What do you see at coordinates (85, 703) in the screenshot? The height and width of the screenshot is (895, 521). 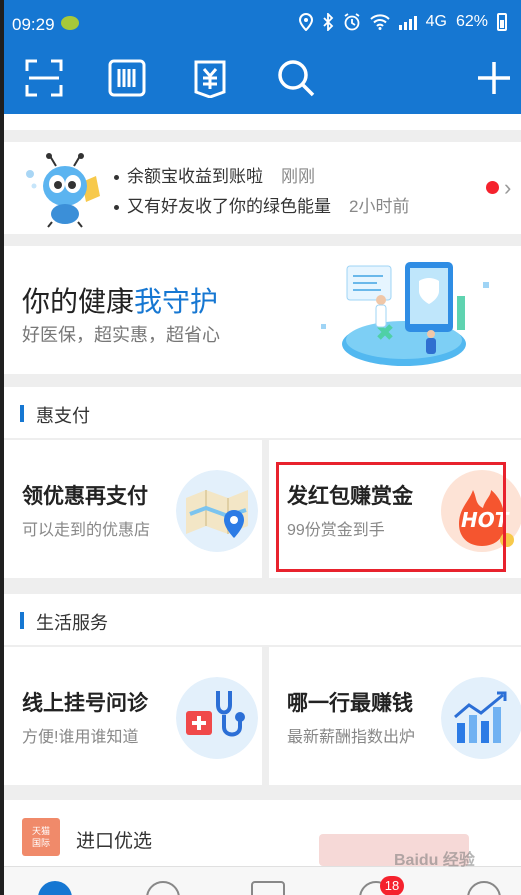 I see `tile-title: 线上挂号问诊` at bounding box center [85, 703].